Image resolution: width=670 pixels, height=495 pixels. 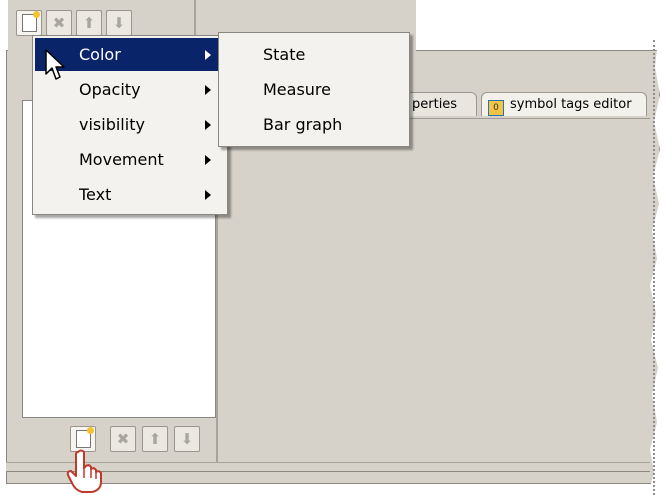 I want to click on symbol-icon: 0, so click(x=496, y=108).